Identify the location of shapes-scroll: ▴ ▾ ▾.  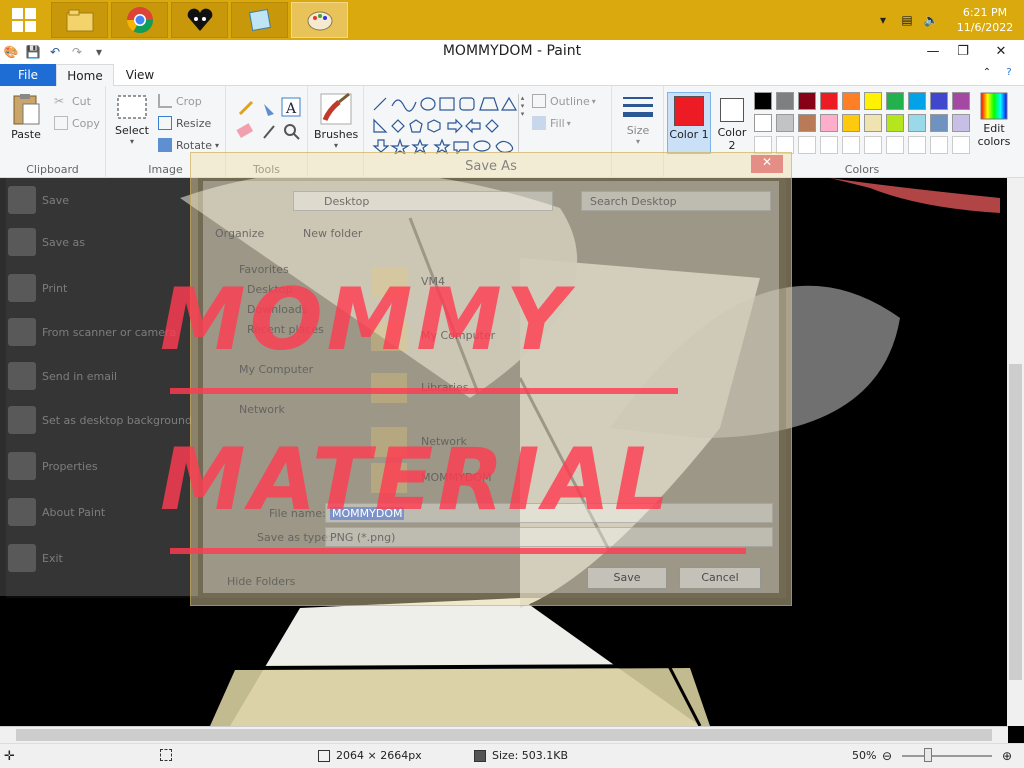
(522, 123).